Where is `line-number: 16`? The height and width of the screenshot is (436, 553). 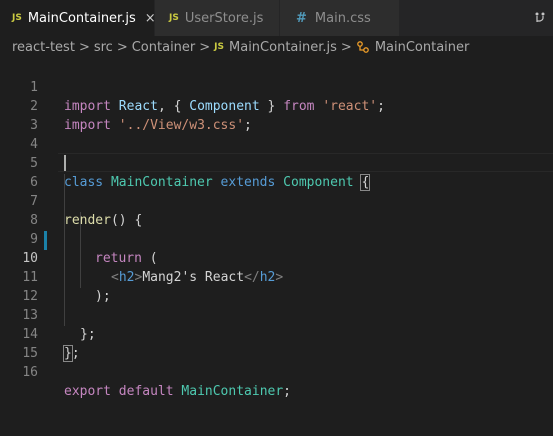 line-number: 16 is located at coordinates (30, 372).